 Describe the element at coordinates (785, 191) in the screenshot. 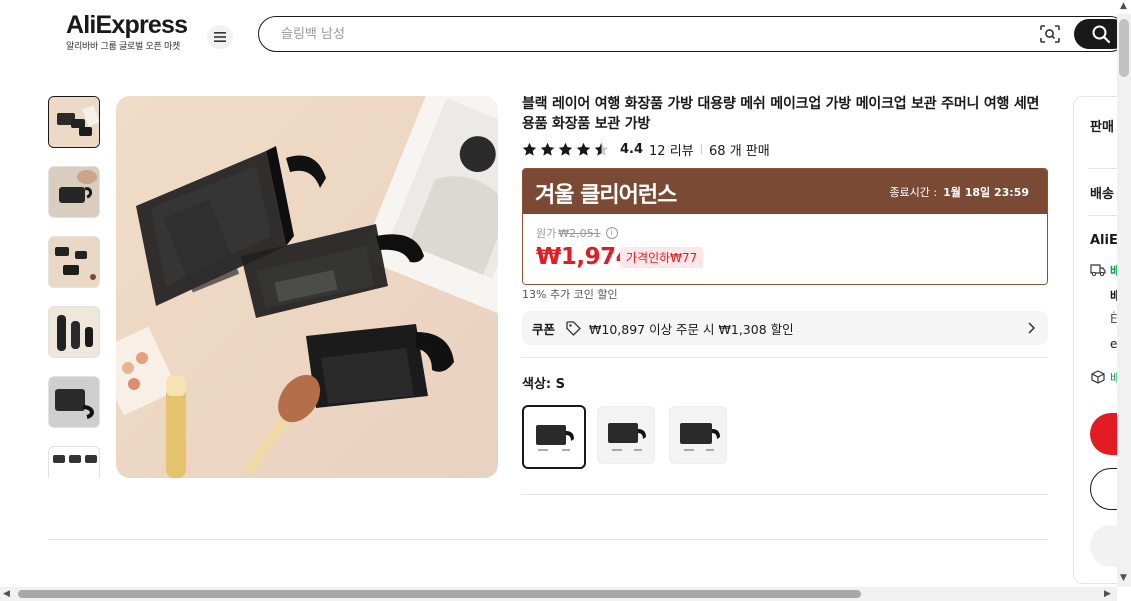

I see `deal-banner: 겨울 클리어런스 종료시간 :1월 18일 23:59` at that location.